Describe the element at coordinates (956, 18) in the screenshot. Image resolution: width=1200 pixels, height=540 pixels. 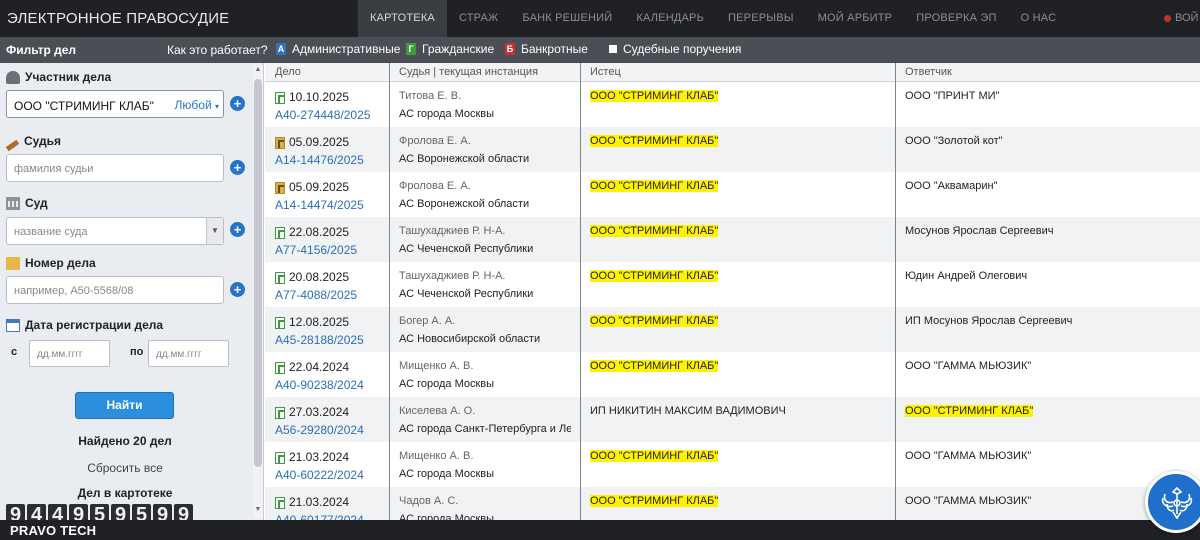
I see `nav-proverka-ep: ПРОВЕРКА ЭП` at that location.